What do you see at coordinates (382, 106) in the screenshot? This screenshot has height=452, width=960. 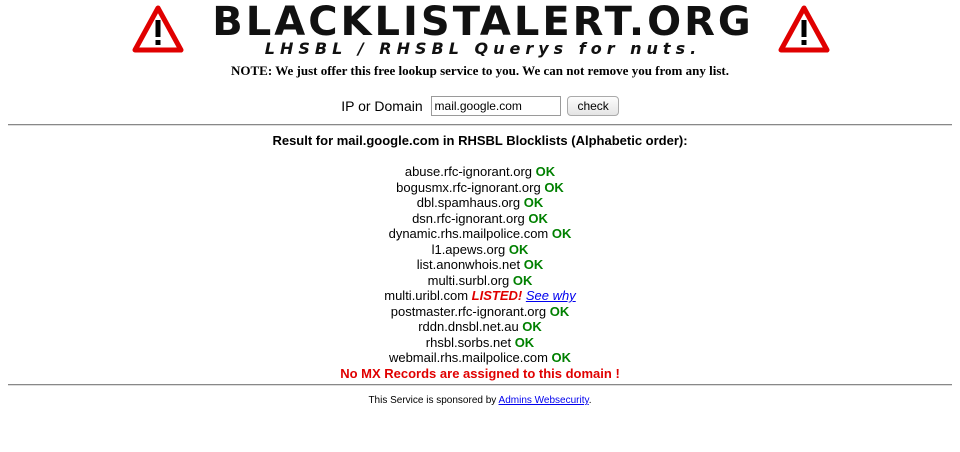 I see `ip-domain-label: IP or Domain` at bounding box center [382, 106].